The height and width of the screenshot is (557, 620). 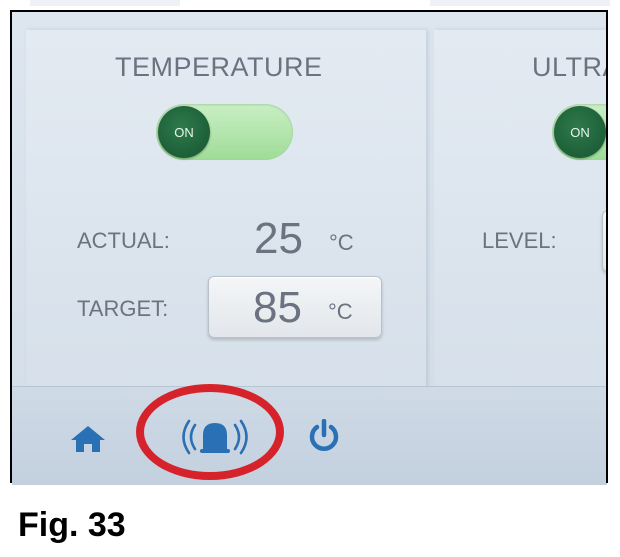 What do you see at coordinates (72, 525) in the screenshot?
I see `figure-caption: Fig. 33` at bounding box center [72, 525].